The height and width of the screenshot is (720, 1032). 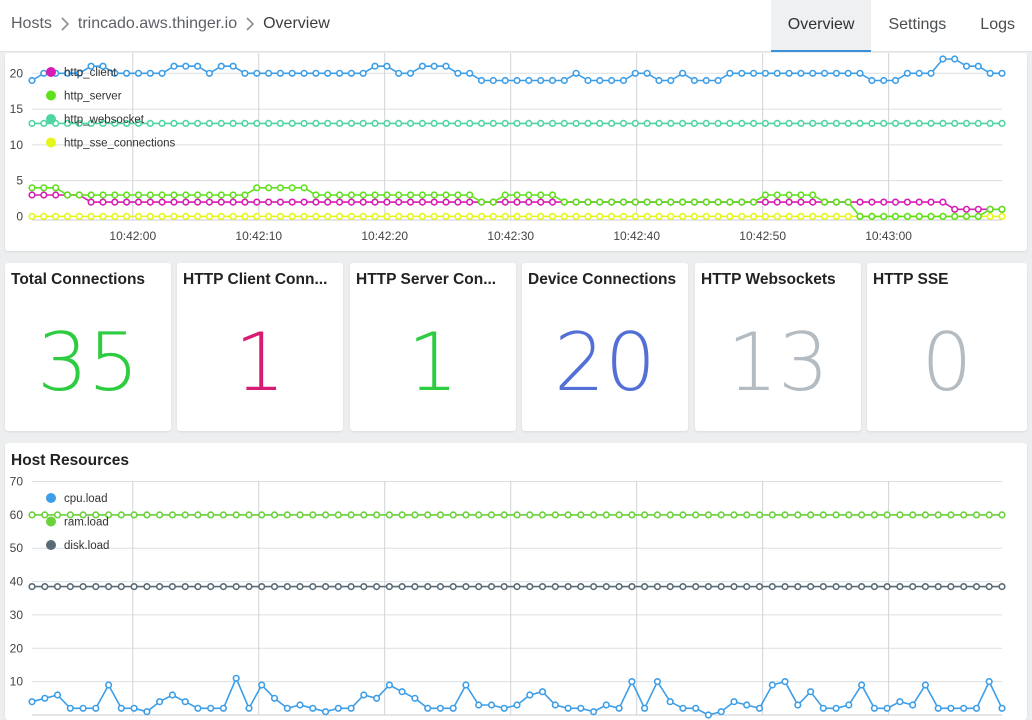 I want to click on tab-settings: Settings, so click(x=917, y=26).